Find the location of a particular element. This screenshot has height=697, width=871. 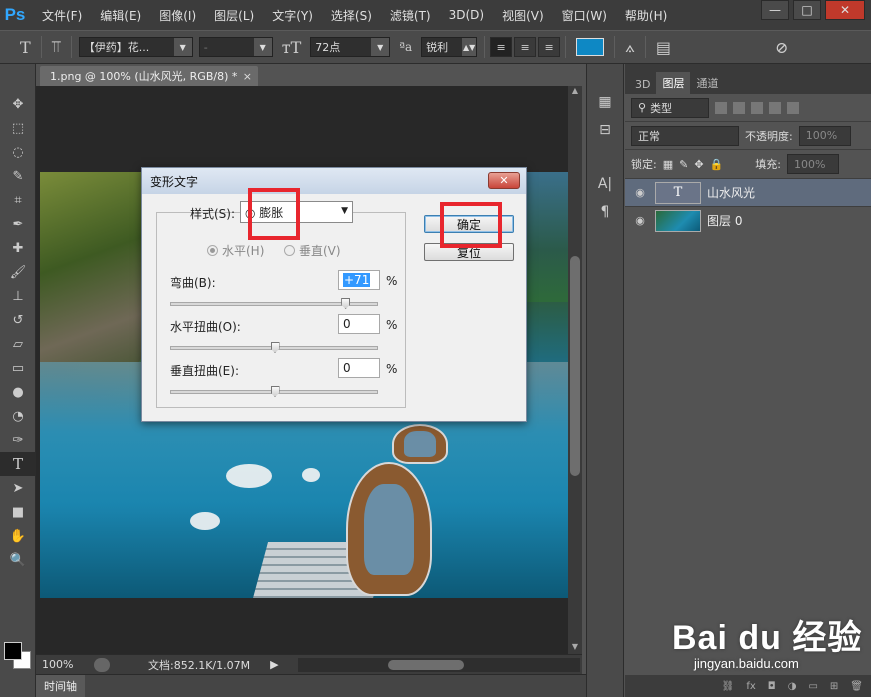

zoom-level: 100% is located at coordinates (61, 664).